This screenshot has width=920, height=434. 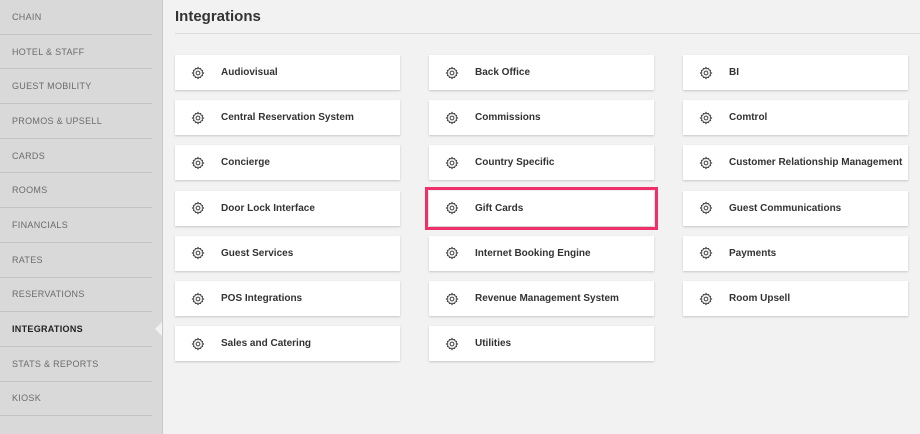 What do you see at coordinates (515, 163) in the screenshot?
I see `integration-card-label: Country Specific` at bounding box center [515, 163].